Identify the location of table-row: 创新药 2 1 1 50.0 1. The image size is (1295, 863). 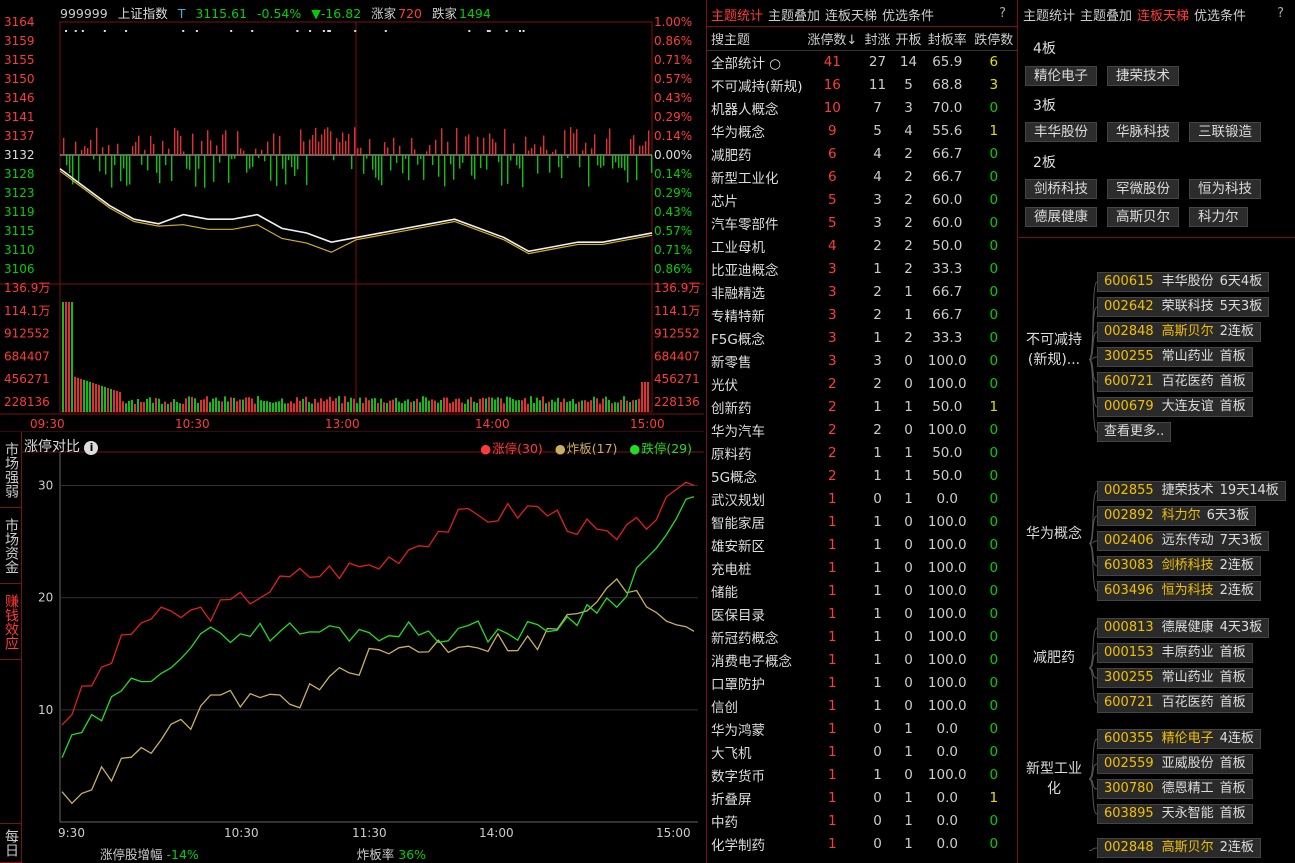
(862, 406).